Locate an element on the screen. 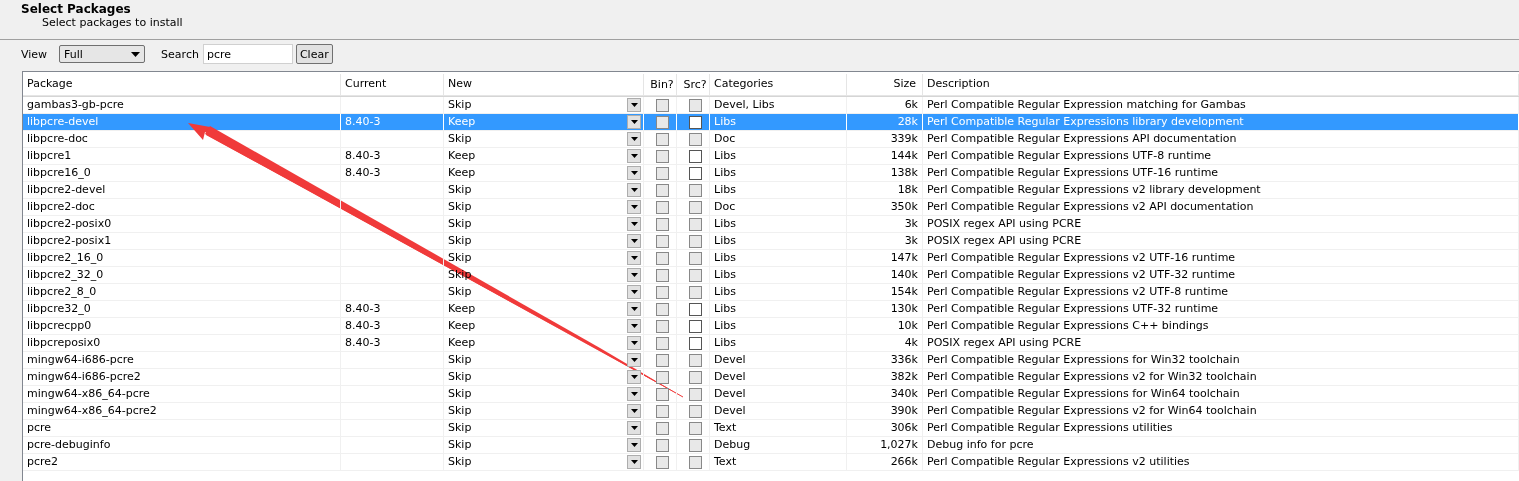  table-cell: Perl Compatible Regular Expressions utilities is located at coordinates (1221, 428).